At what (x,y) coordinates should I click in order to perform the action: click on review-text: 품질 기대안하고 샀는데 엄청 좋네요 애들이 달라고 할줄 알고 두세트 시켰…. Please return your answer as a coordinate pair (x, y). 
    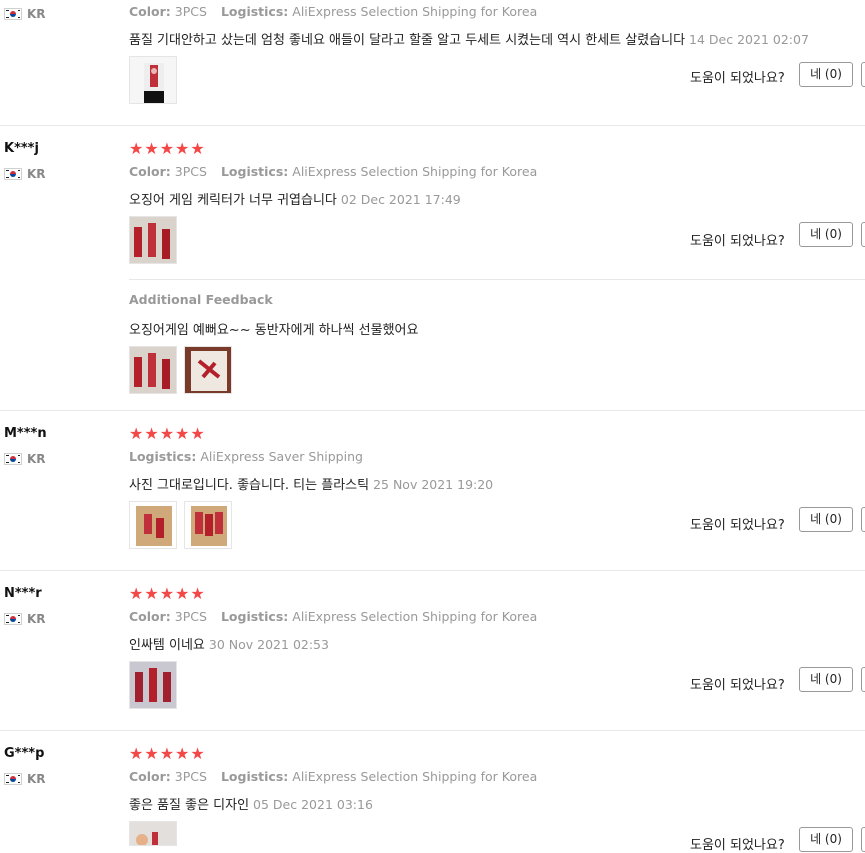
    Looking at the image, I should click on (407, 40).